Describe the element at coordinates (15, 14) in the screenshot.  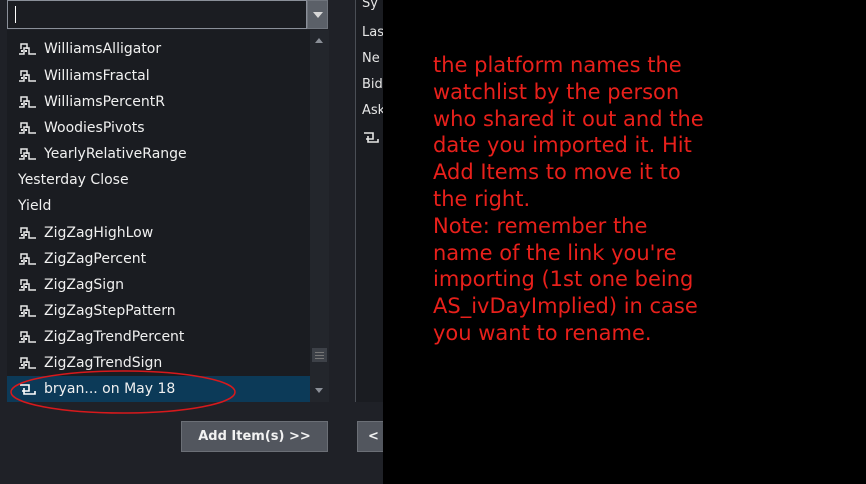
I see `text-caret` at that location.